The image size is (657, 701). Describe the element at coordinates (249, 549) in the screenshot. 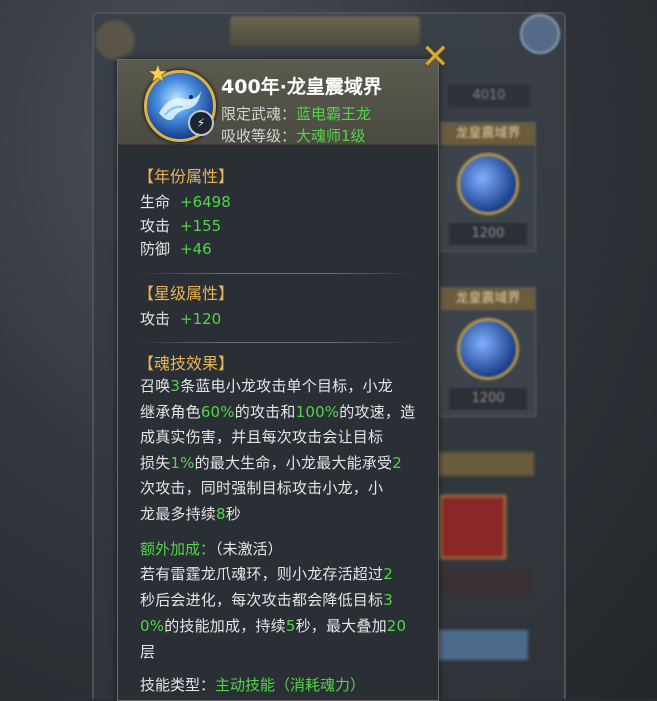

I see `bonus-status: （未激活）` at that location.